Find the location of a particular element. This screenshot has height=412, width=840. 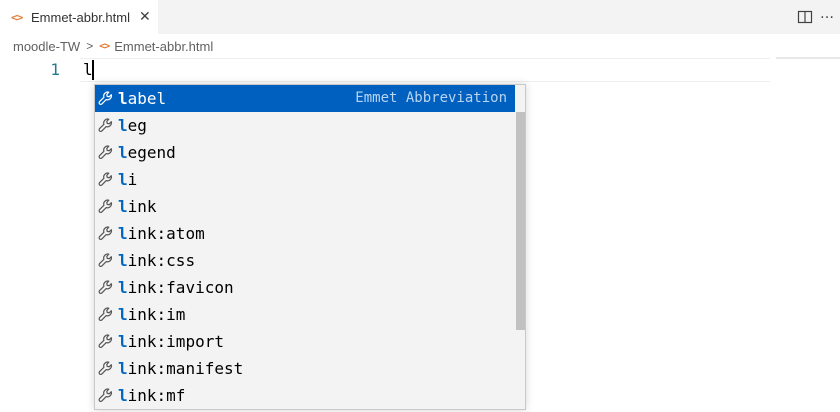

suggest-item-label: link:favicon is located at coordinates (176, 287).